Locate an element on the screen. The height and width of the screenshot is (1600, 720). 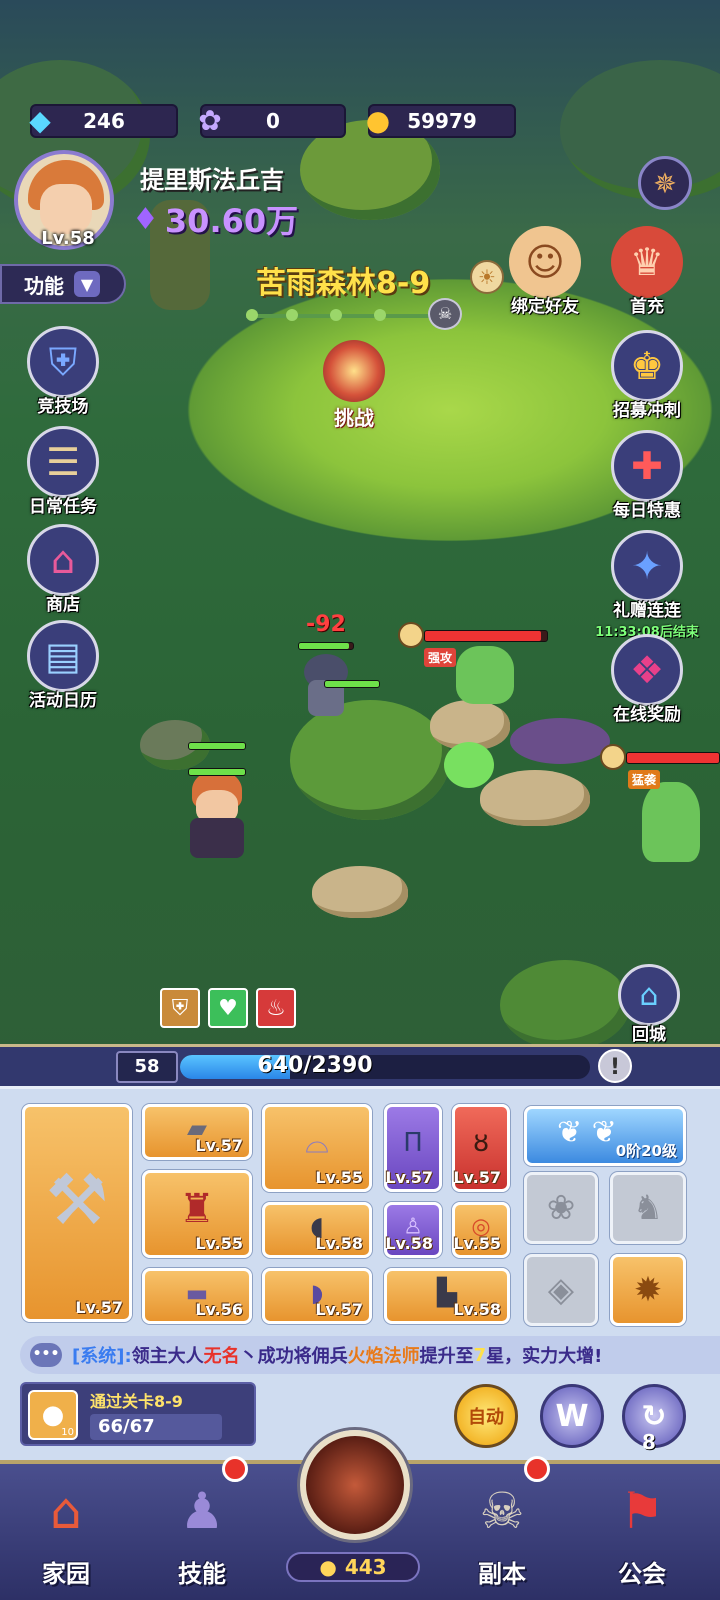
combat-power: ♦ 30.60万 is located at coordinates (215, 219).